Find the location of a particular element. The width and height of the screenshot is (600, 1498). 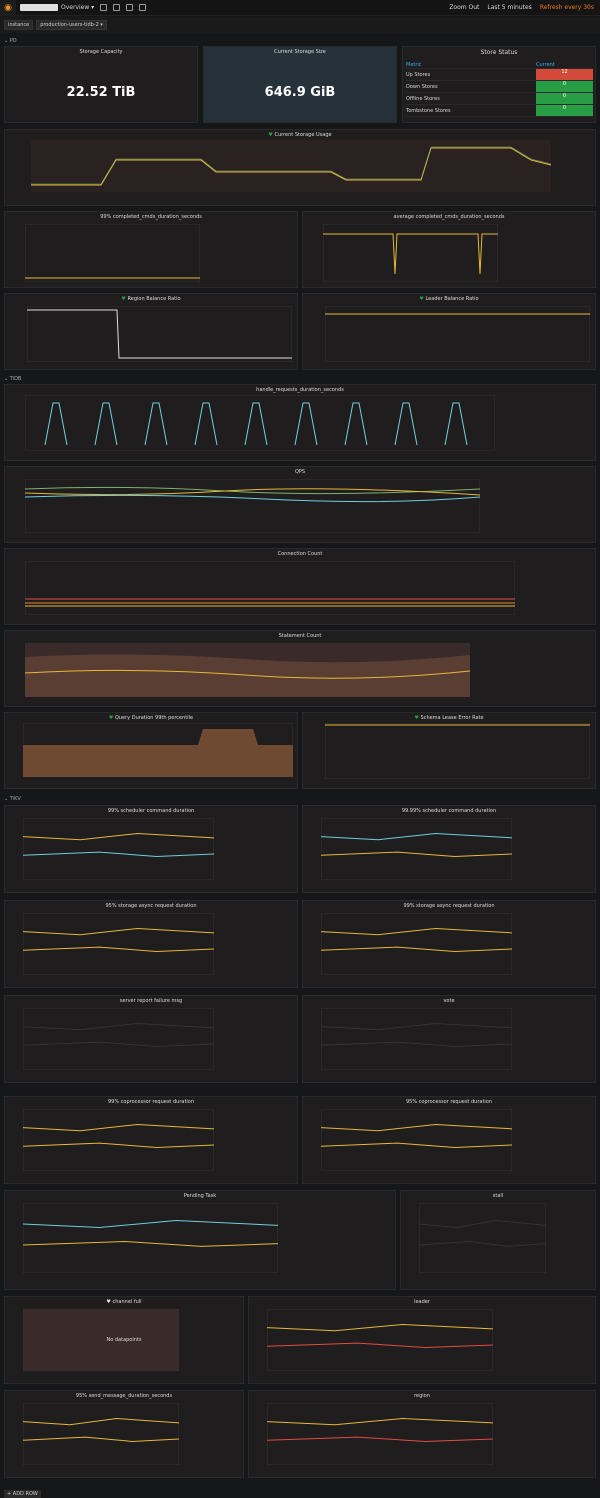

vote-panel: vote is located at coordinates (449, 1039).